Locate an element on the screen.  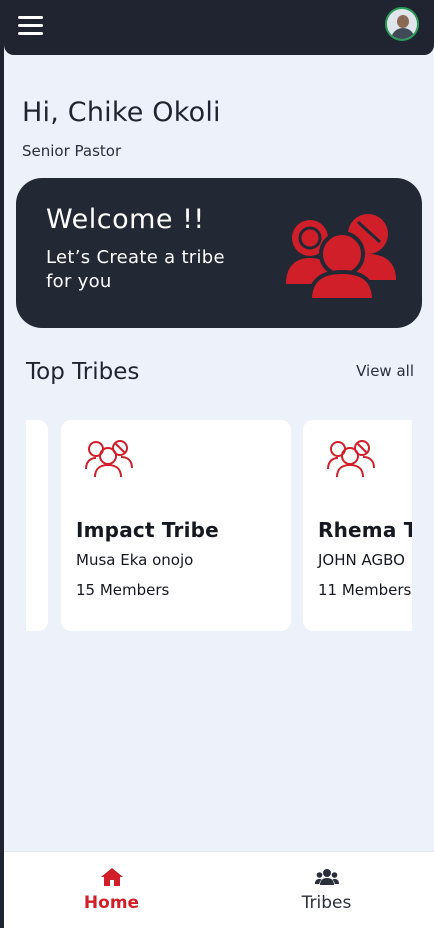
welcome-title: Welcome !! is located at coordinates (125, 219).